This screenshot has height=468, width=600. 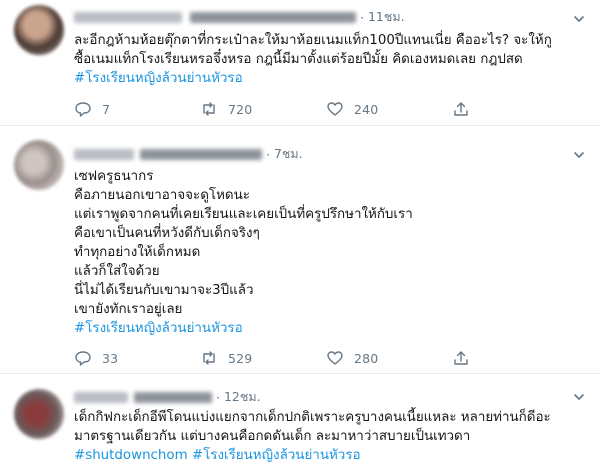 I want to click on reply-button: 33, so click(x=137, y=358).